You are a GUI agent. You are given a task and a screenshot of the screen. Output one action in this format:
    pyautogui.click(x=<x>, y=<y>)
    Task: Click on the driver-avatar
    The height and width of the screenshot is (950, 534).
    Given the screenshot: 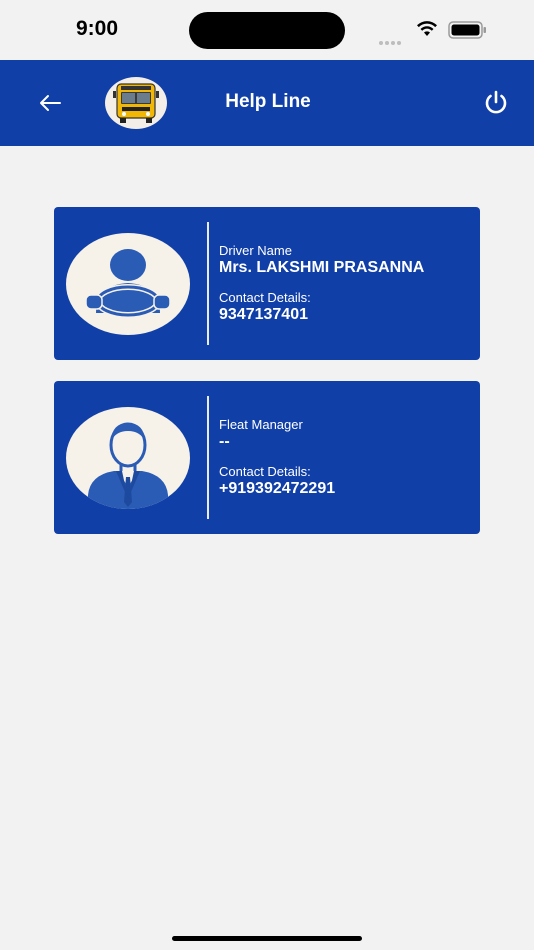 What is the action you would take?
    pyautogui.click(x=128, y=284)
    